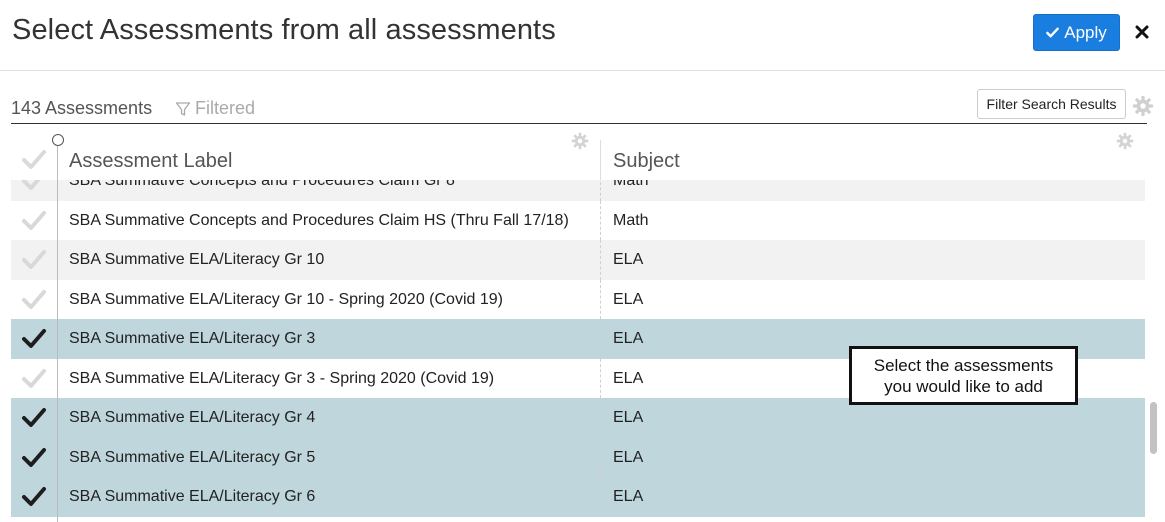  What do you see at coordinates (1085, 32) in the screenshot?
I see `apply-button-label: Apply` at bounding box center [1085, 32].